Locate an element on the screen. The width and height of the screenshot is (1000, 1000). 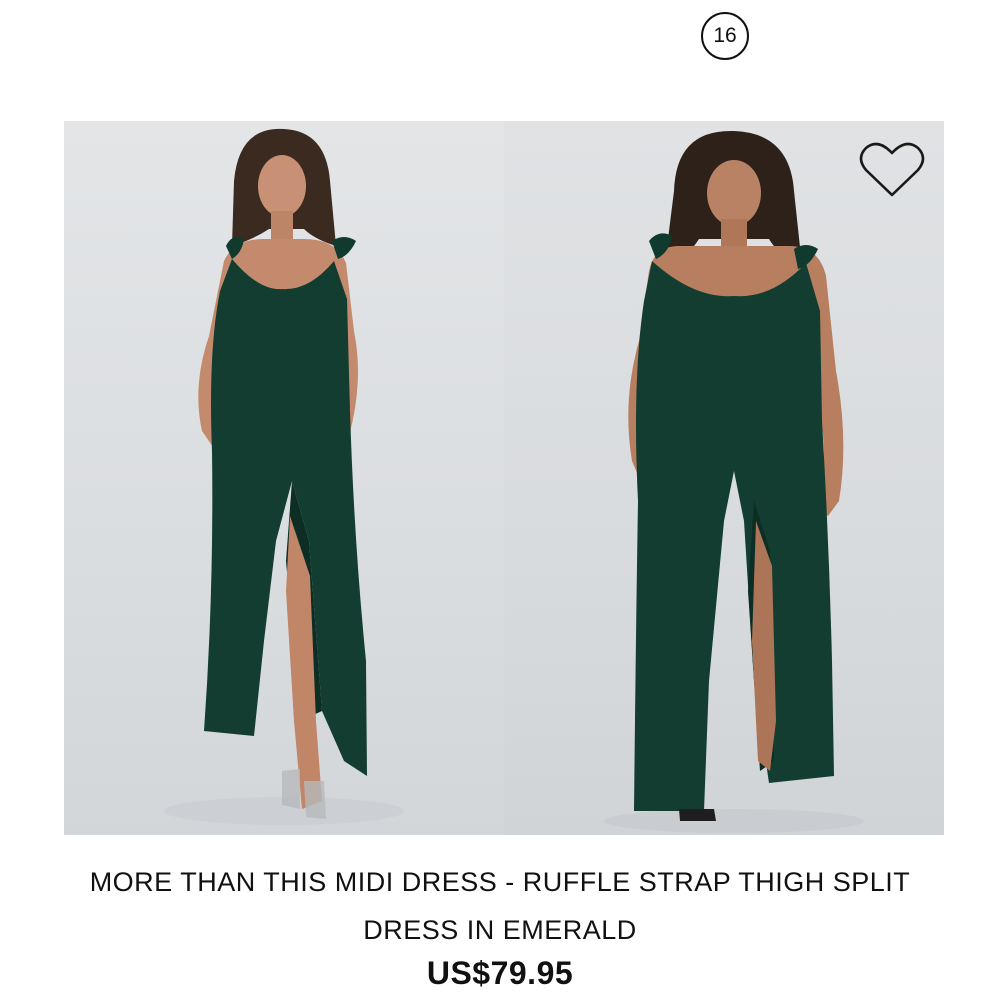
product-title-line-2: DRESS IN EMERALD is located at coordinates (500, 930).